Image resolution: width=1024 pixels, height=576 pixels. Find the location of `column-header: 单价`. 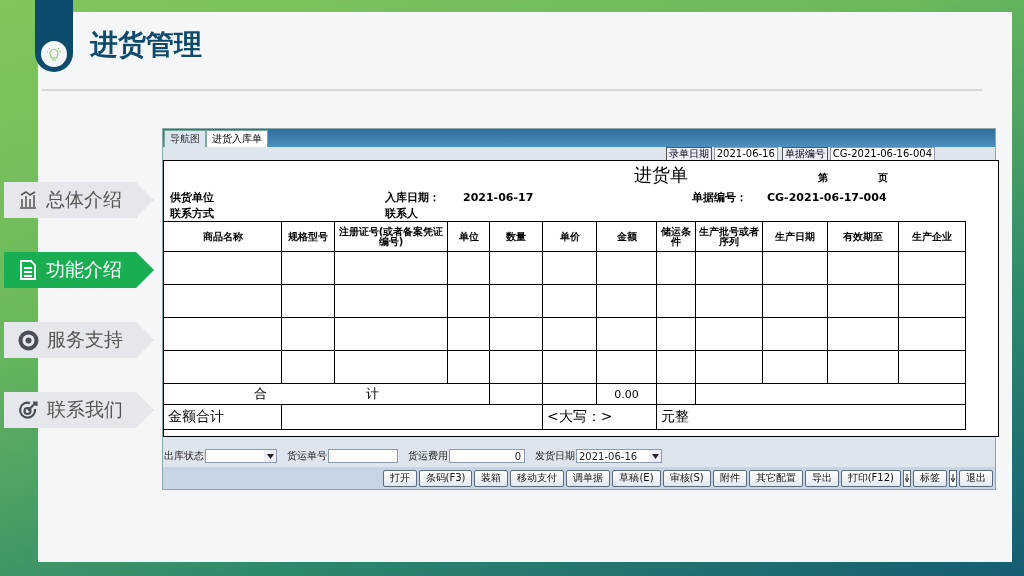

column-header: 单价 is located at coordinates (569, 236).